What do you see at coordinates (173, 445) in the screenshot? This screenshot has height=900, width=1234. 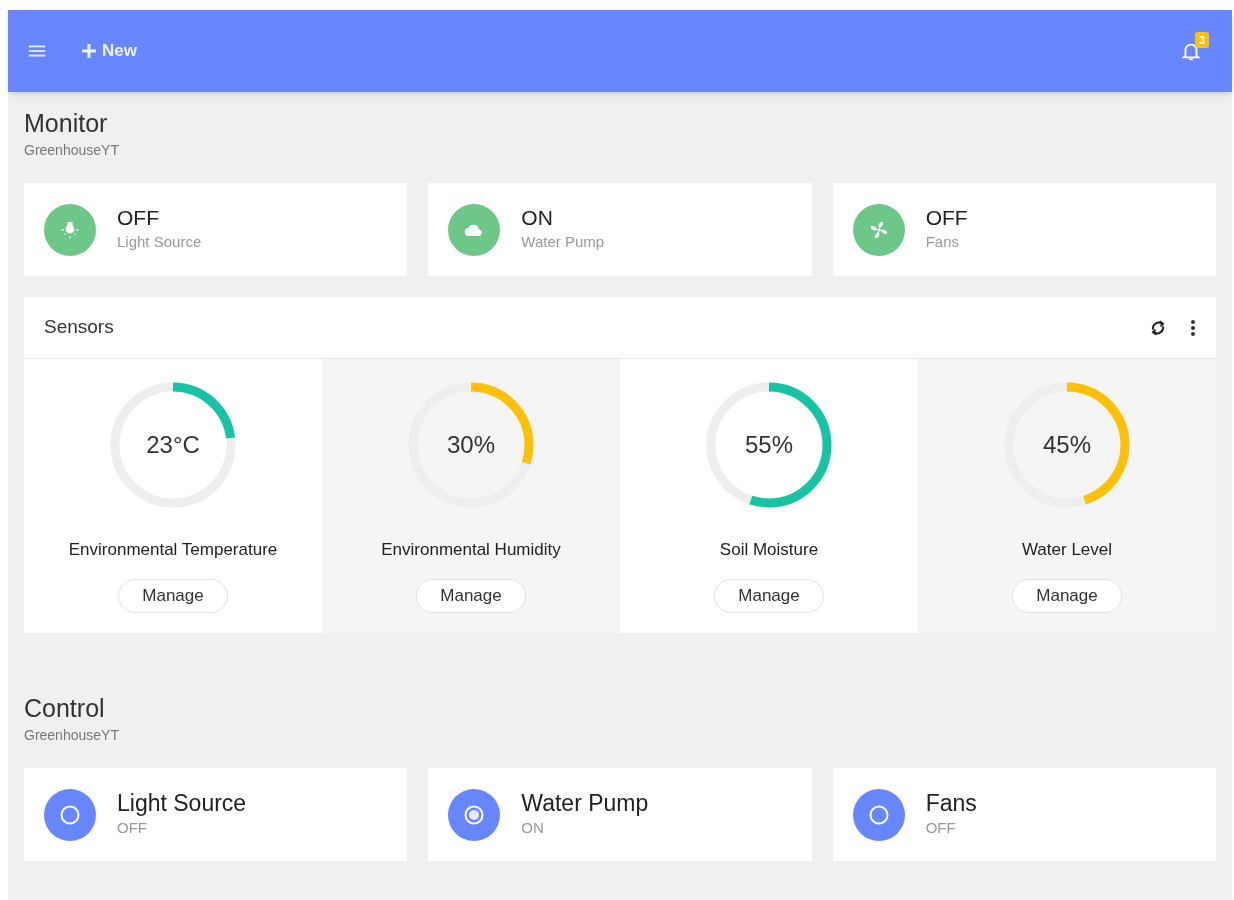 I see `gauge-reading: 23°C` at bounding box center [173, 445].